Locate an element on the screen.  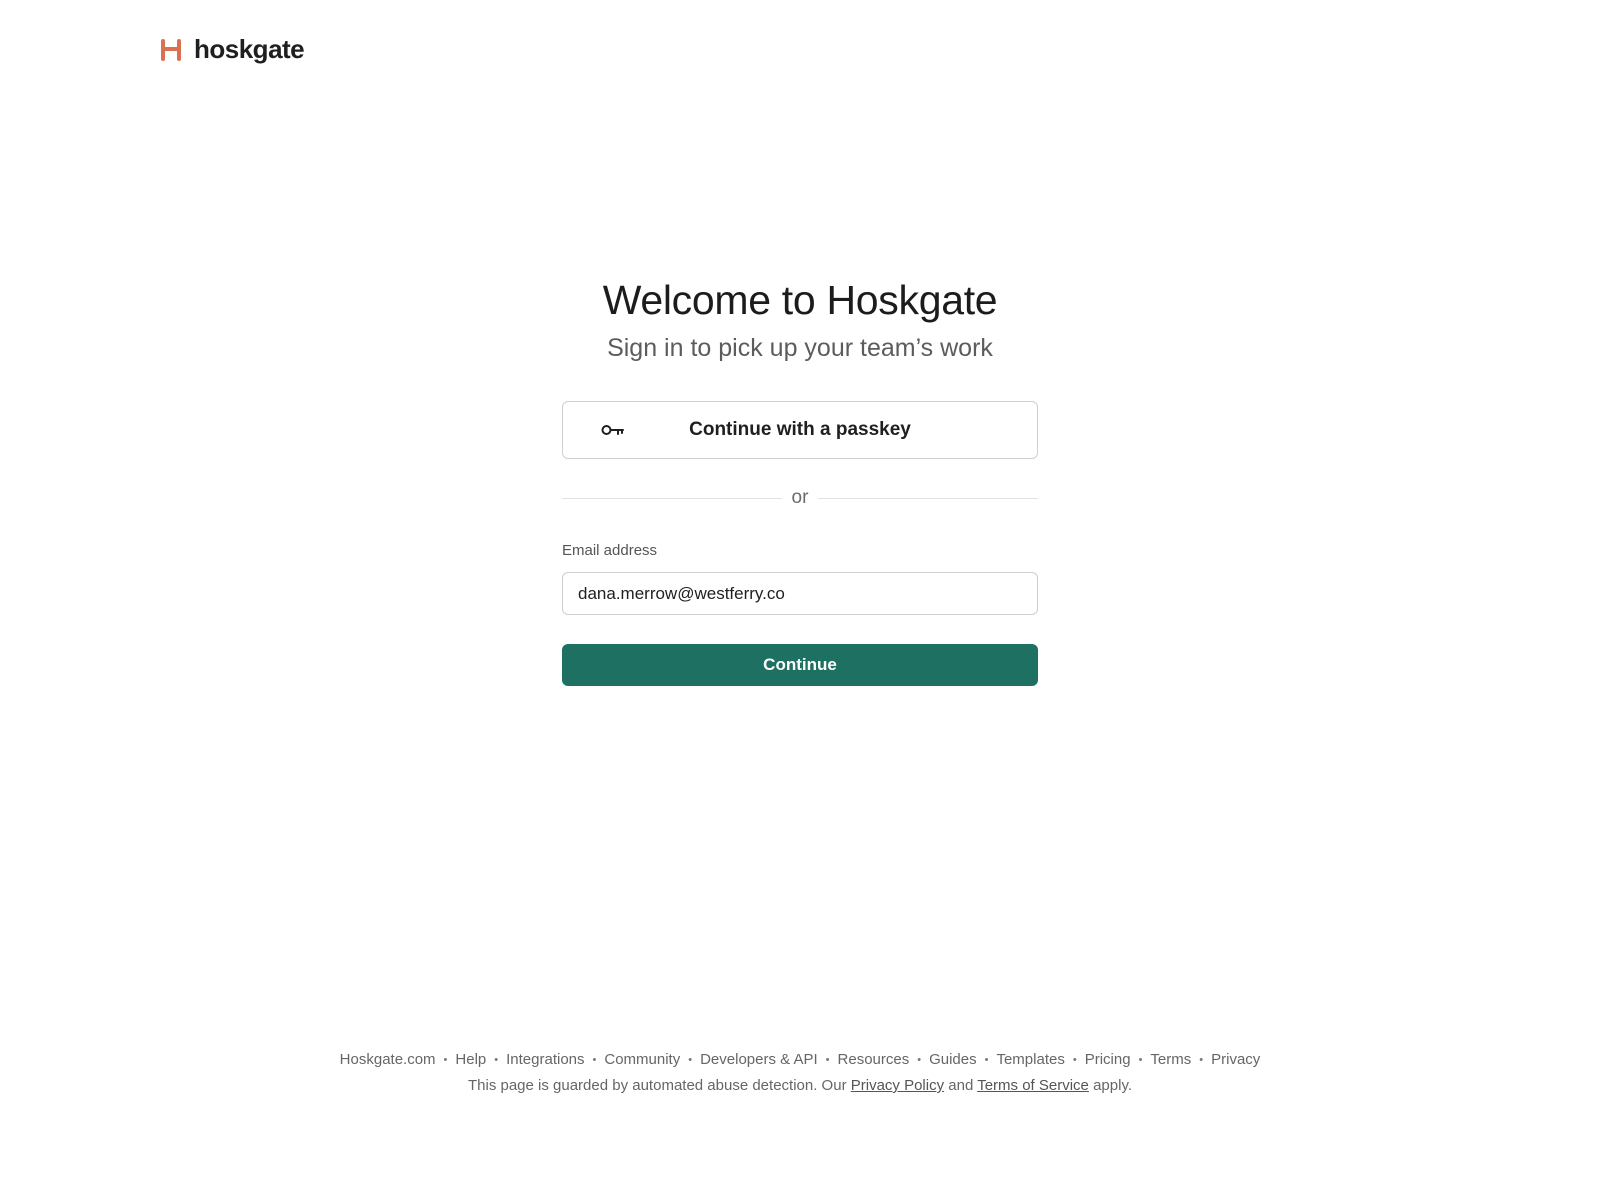
footer-link-help: Help is located at coordinates (470, 1060).